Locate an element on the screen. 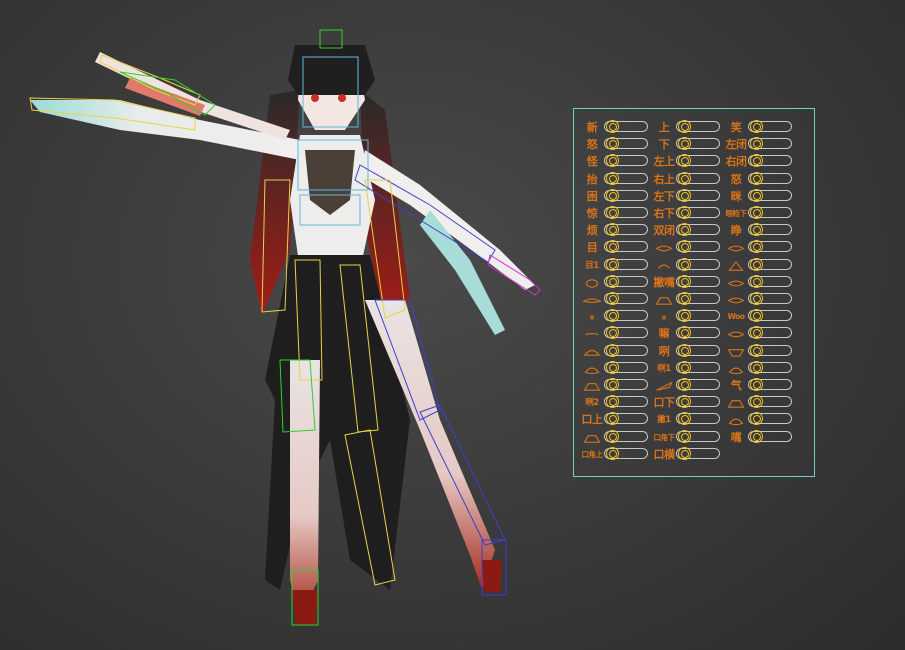 The image size is (905, 650). morph-label: 撇1 is located at coordinates (664, 420).